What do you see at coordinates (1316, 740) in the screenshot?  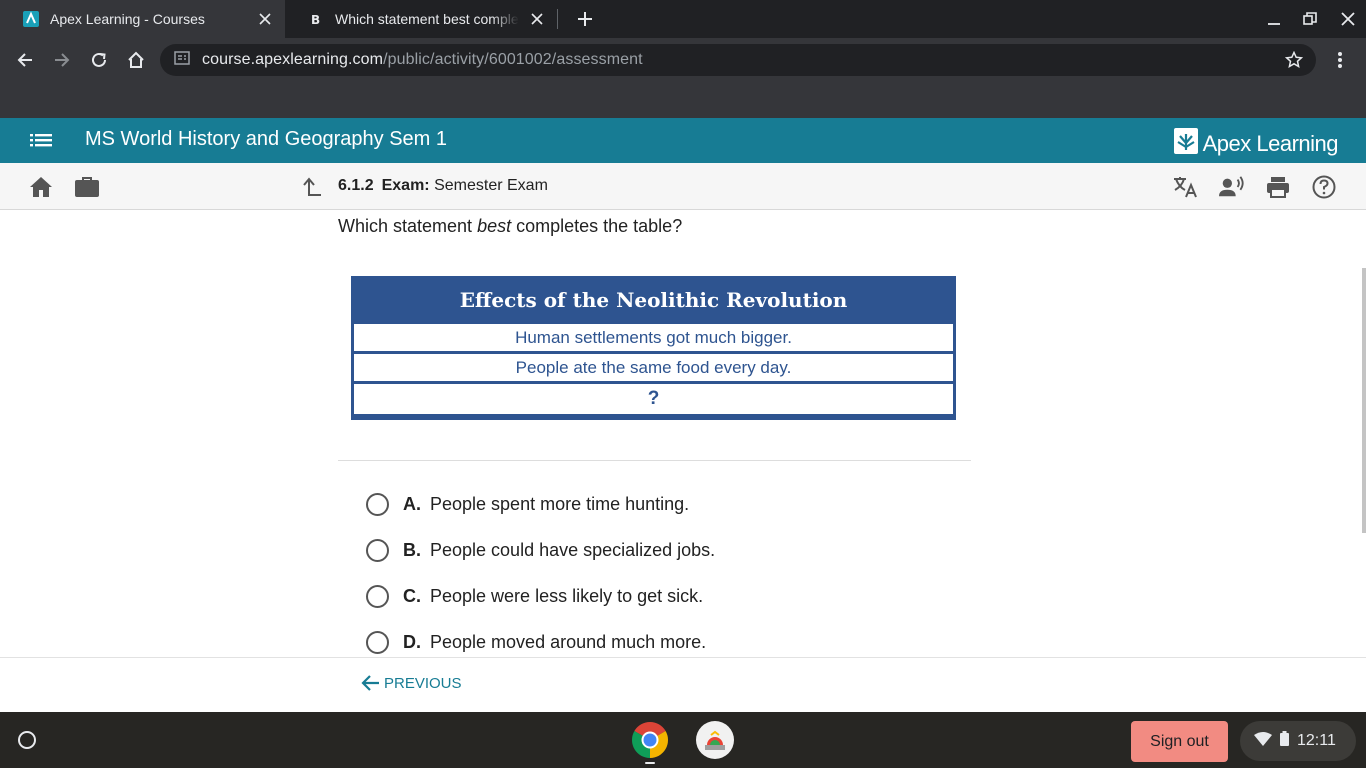 I see `clock: 12:11` at bounding box center [1316, 740].